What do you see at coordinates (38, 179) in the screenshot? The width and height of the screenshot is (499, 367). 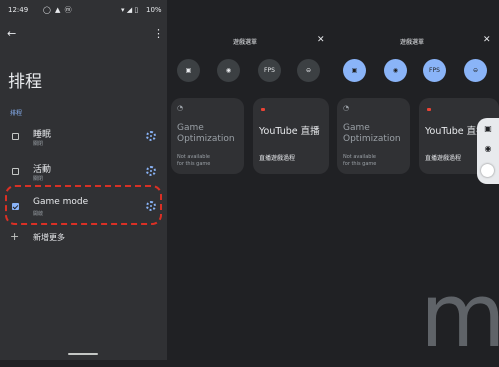 I see `activity-status: 關閉` at bounding box center [38, 179].